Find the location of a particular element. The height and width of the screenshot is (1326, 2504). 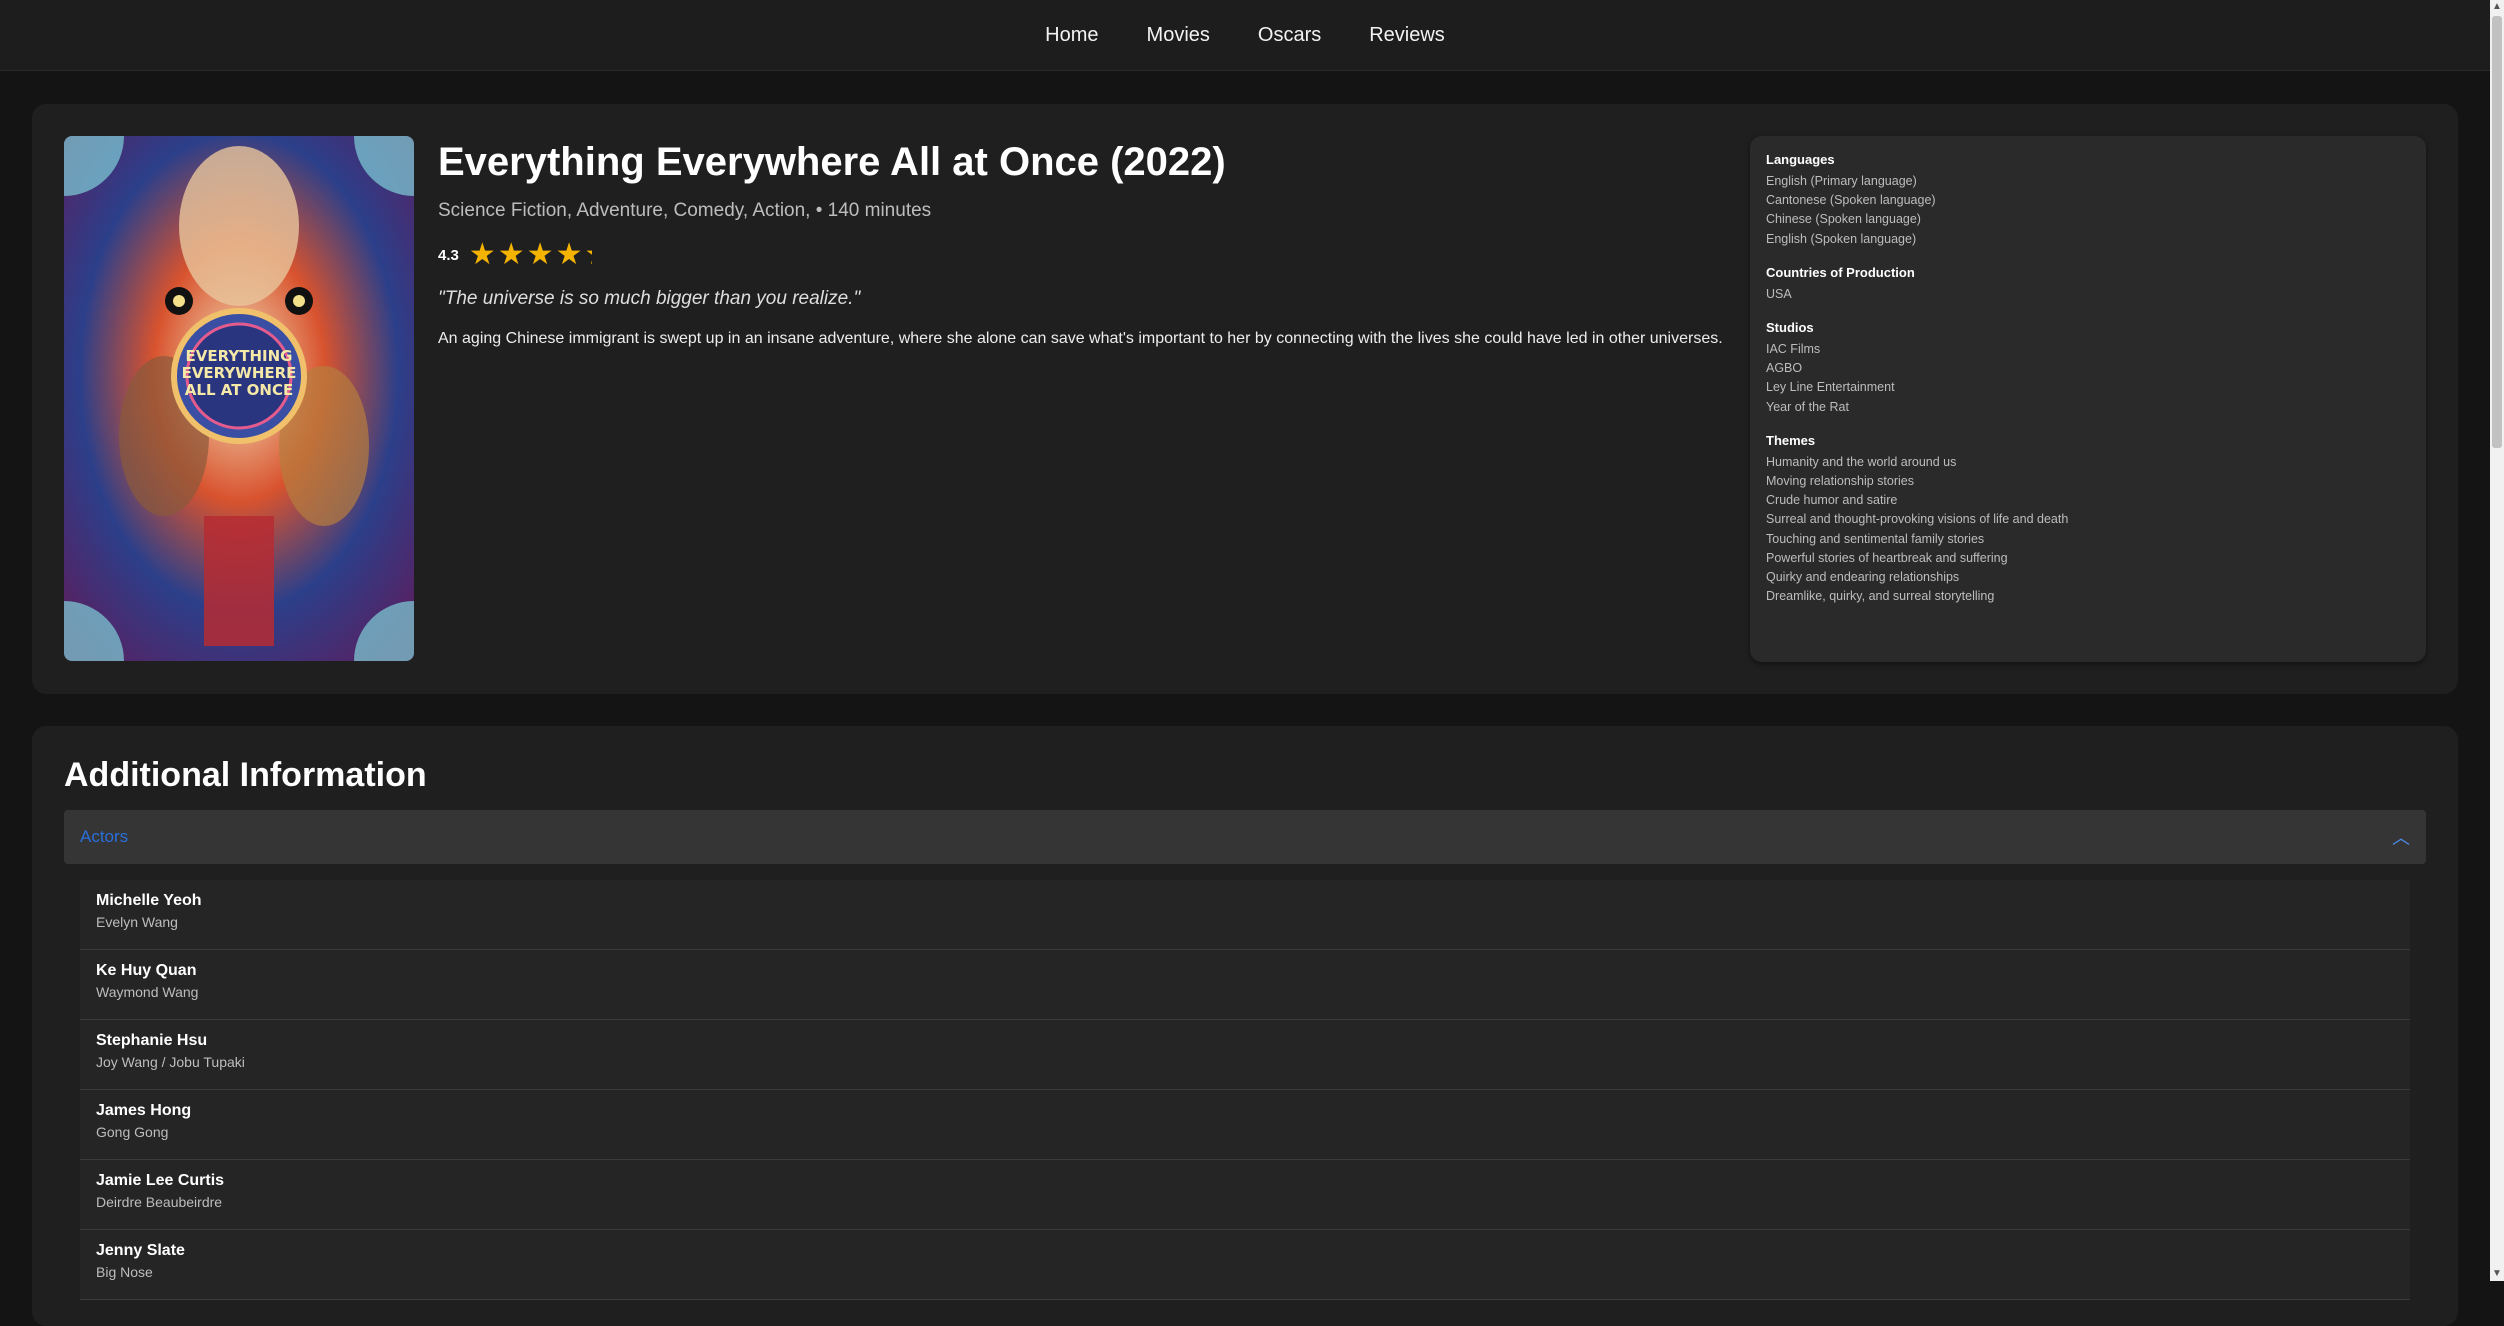

partial-star-icon: ★ is located at coordinates (588, 255).